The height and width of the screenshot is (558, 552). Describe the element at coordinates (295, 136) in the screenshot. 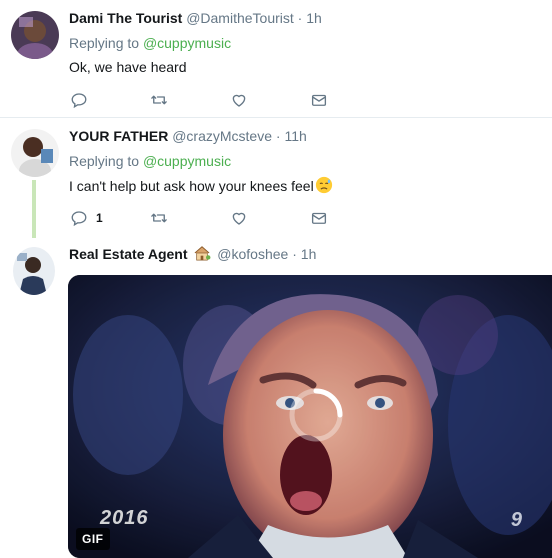

I see `timestamp: 11h` at that location.